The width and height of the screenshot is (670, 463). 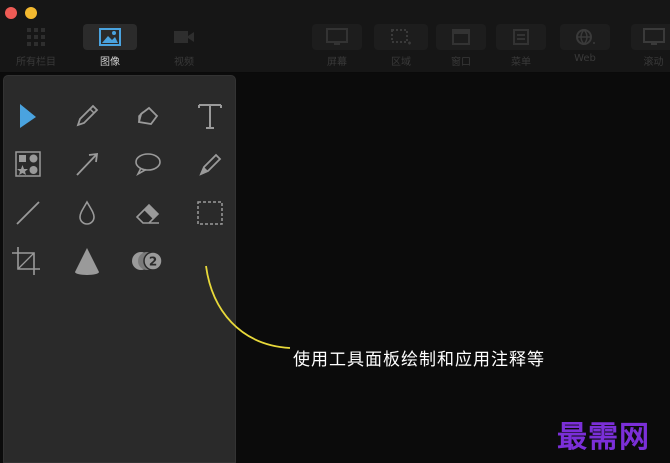 I want to click on watermark: 最需网, so click(x=603, y=437).